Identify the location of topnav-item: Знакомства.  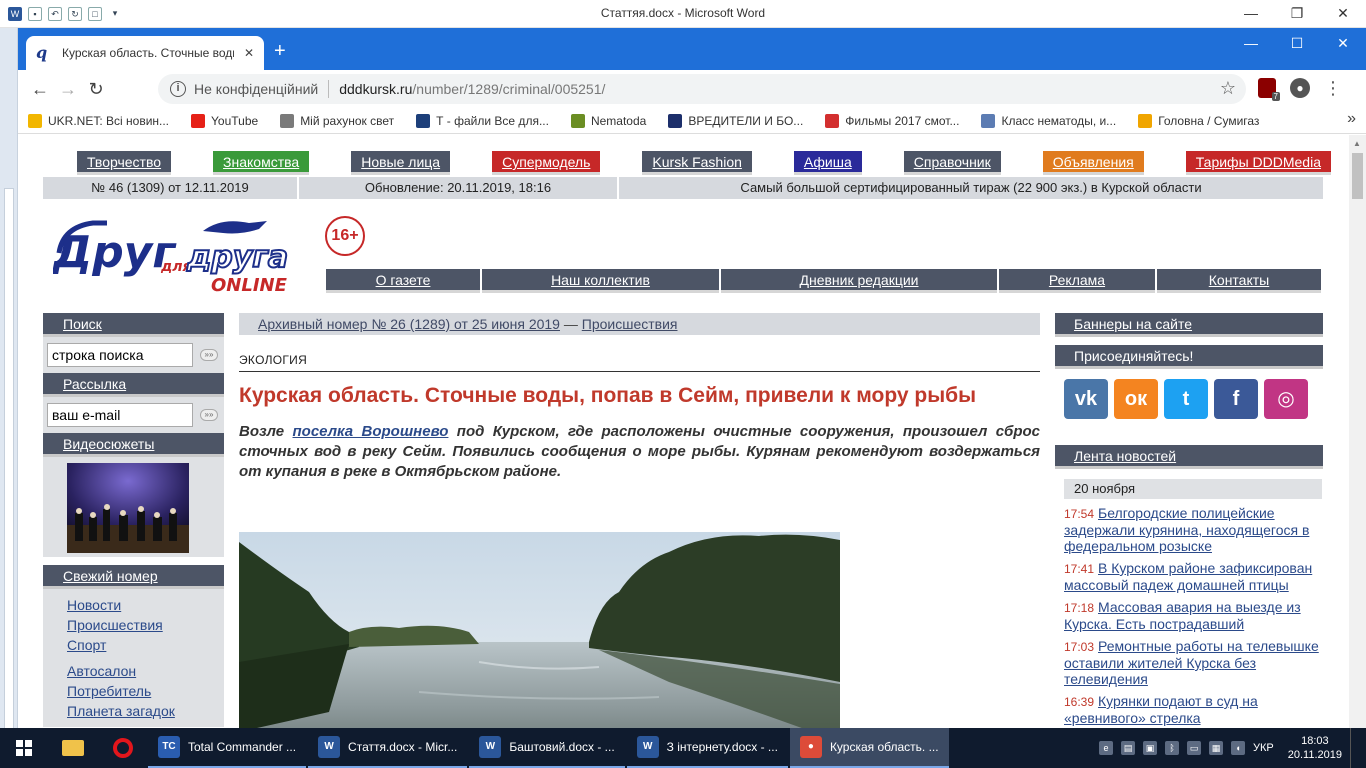
(261, 163).